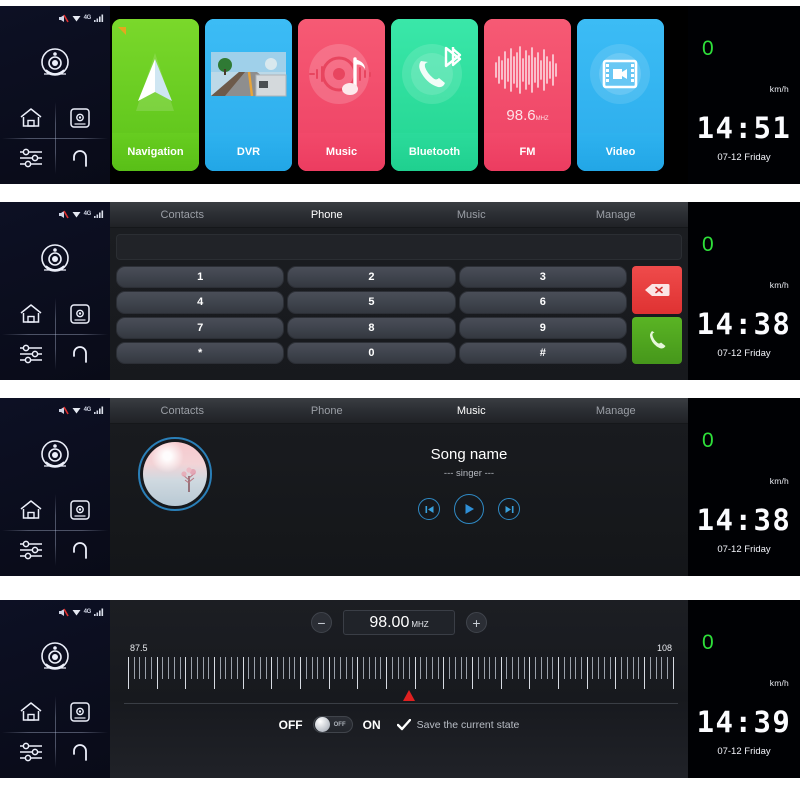  Describe the element at coordinates (200, 352) in the screenshot. I see `key-star: *` at that location.